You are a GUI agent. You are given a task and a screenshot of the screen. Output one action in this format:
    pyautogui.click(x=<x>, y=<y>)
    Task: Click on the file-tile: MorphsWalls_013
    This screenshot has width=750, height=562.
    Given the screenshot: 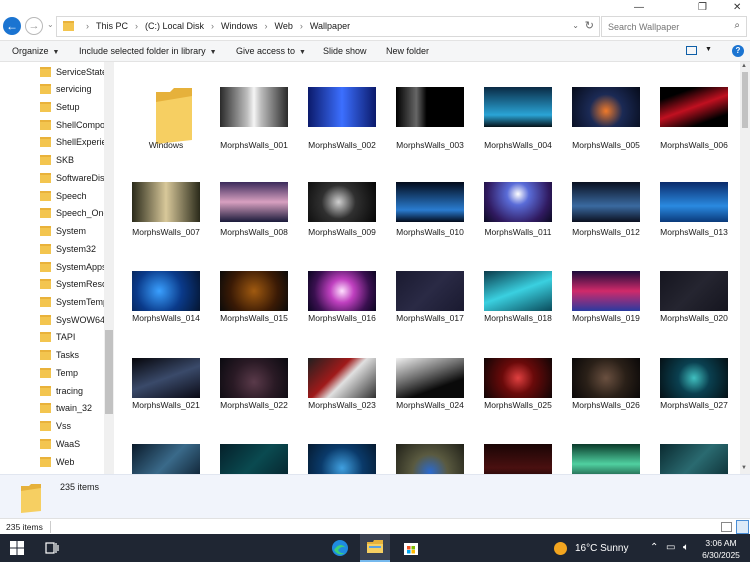 What is the action you would take?
    pyautogui.click(x=694, y=198)
    